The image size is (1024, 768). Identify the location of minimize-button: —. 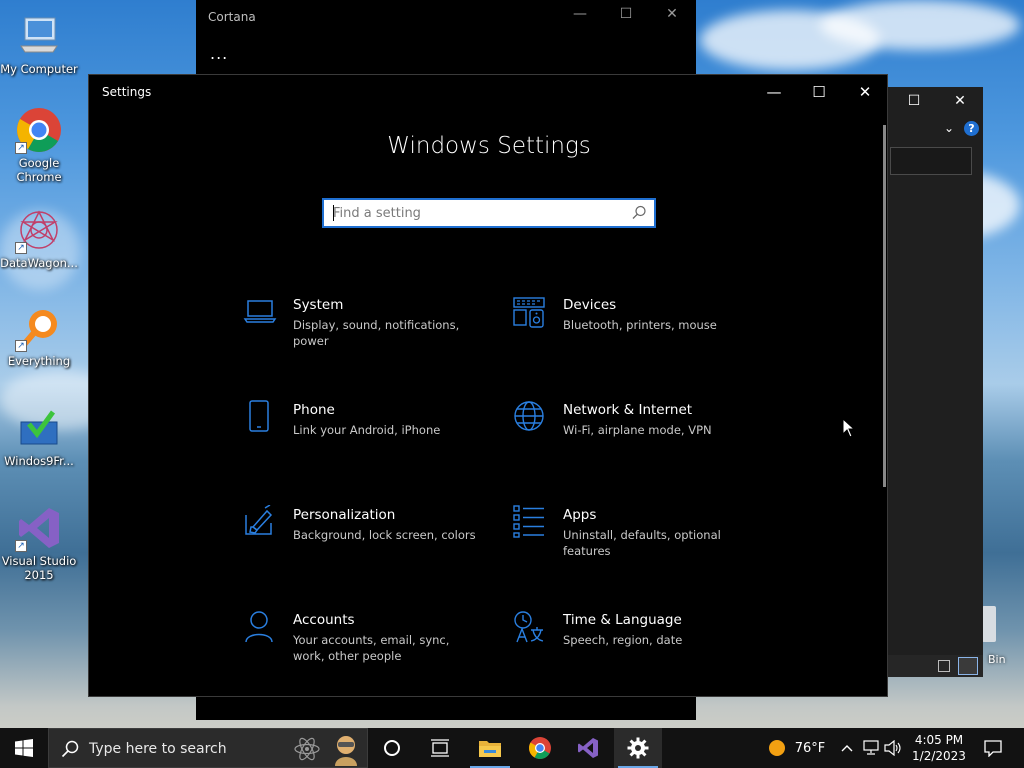
(774, 92).